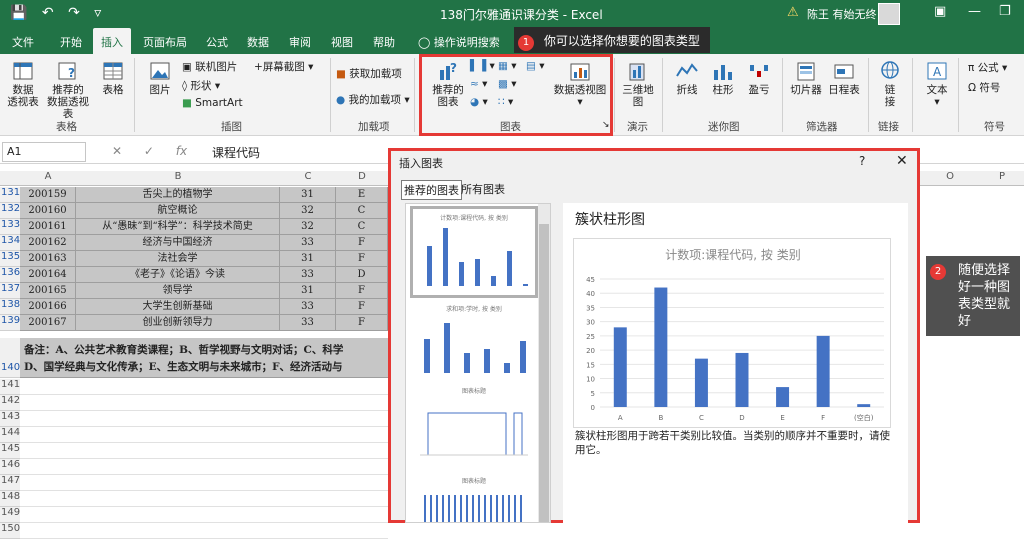 This screenshot has width=1024, height=539. Describe the element at coordinates (362, 178) in the screenshot. I see `column-header-d: D` at that location.